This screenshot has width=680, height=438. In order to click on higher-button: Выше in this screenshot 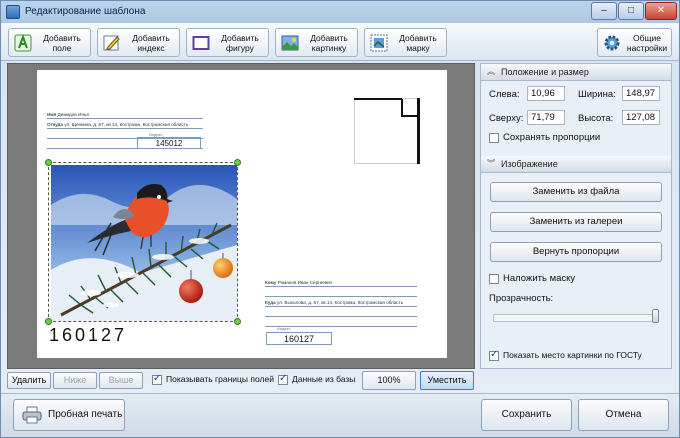, I will do `click(121, 380)`.